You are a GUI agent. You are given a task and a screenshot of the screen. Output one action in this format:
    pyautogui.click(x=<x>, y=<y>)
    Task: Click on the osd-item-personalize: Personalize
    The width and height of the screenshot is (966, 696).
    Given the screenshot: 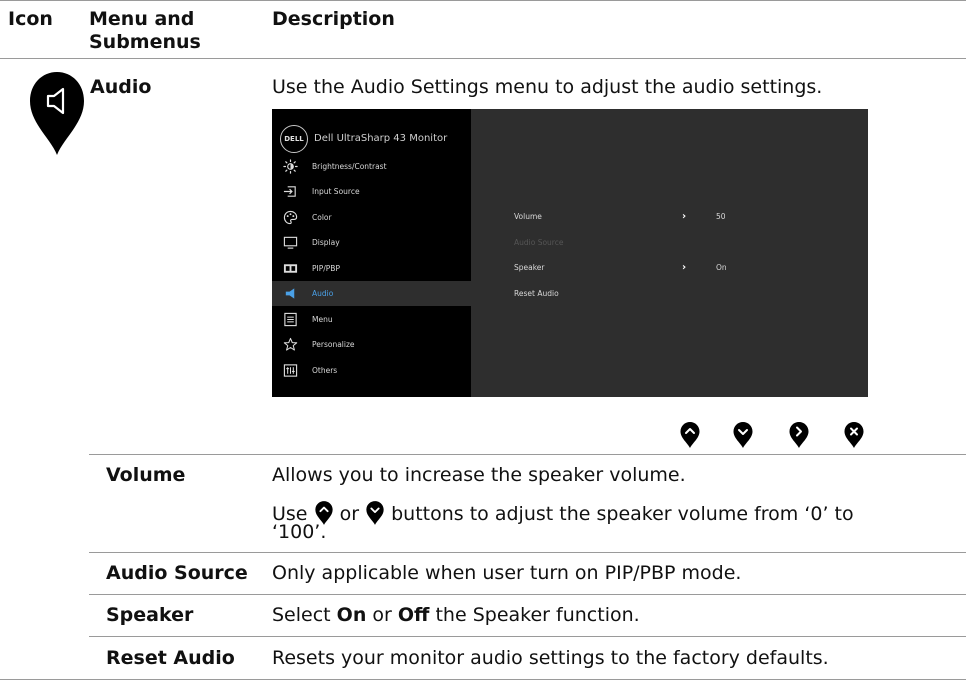 What is the action you would take?
    pyautogui.click(x=371, y=344)
    